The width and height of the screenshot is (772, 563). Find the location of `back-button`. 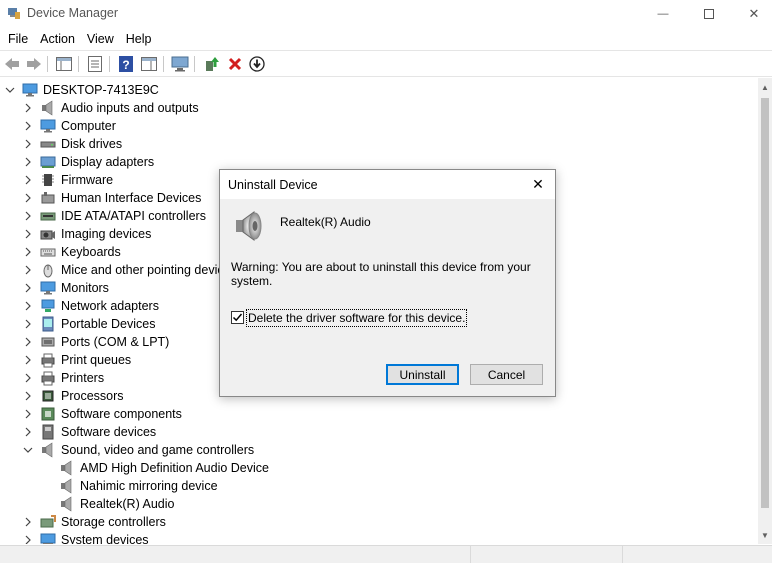

back-button is located at coordinates (12, 64).